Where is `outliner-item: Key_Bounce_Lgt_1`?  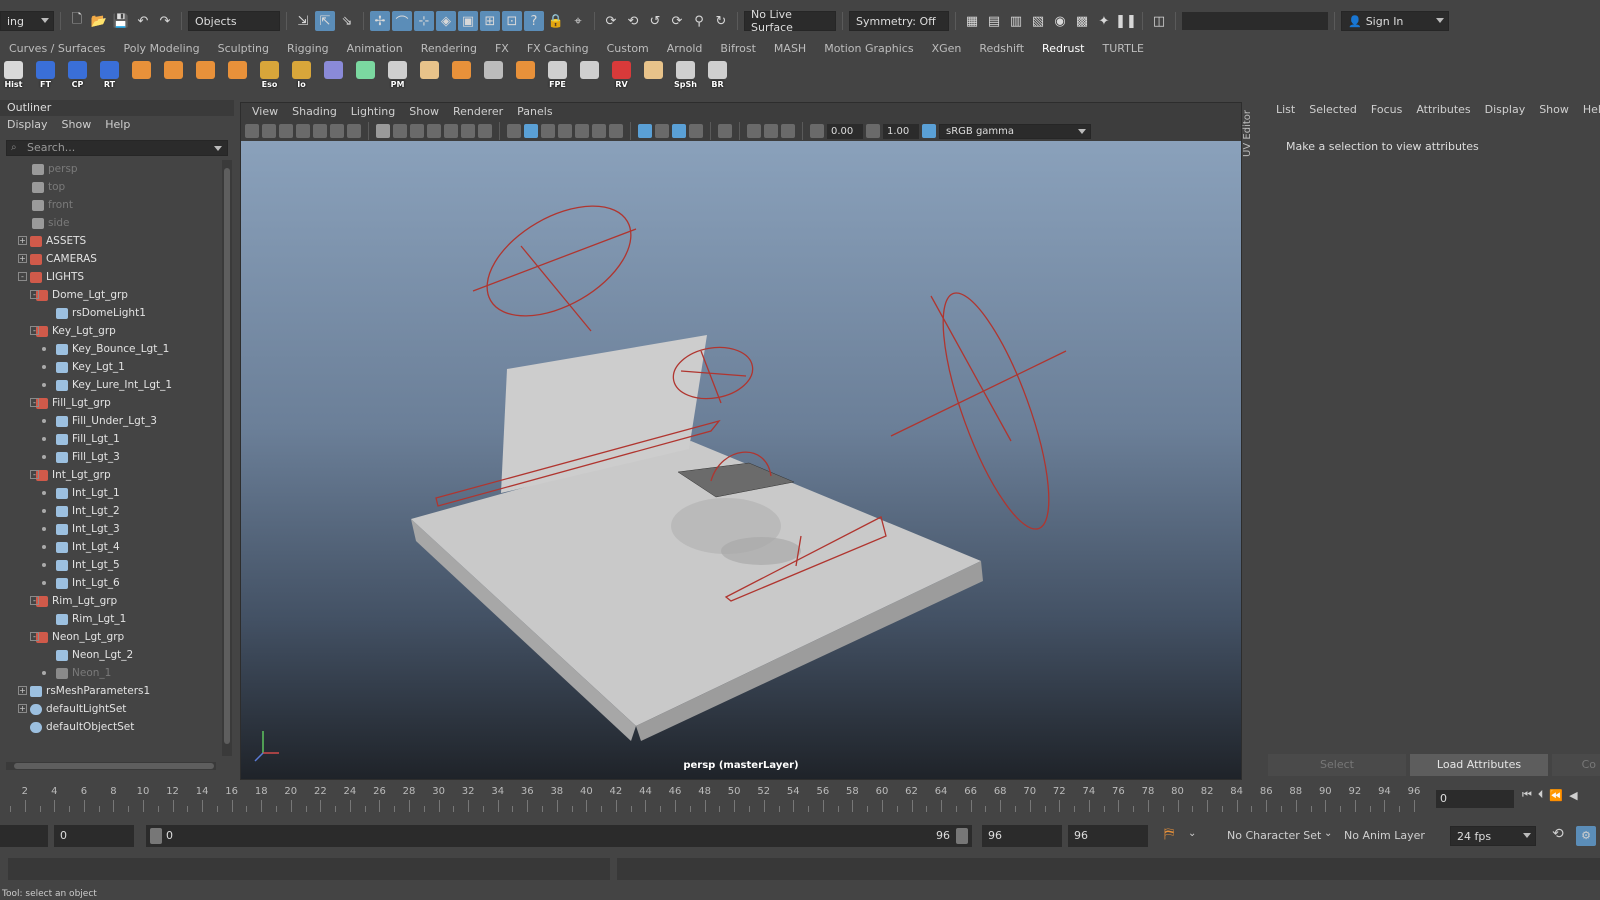 outliner-item: Key_Bounce_Lgt_1 is located at coordinates (111, 349).